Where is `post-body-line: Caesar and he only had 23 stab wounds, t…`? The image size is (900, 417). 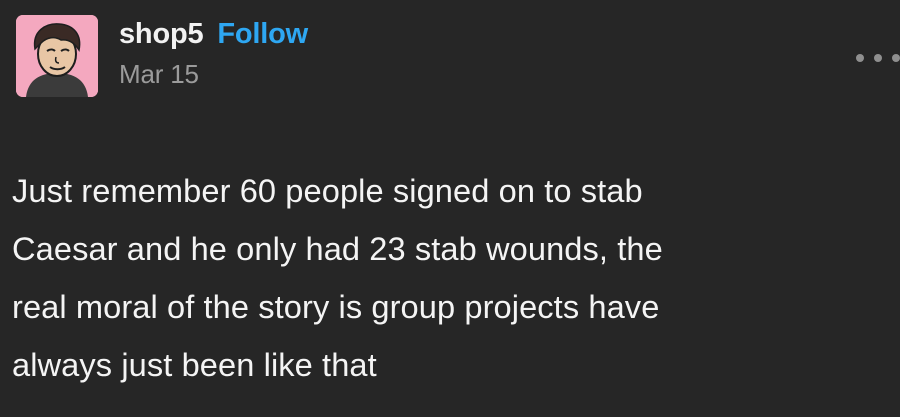
post-body-line: Caesar and he only had 23 stab wounds, t… is located at coordinates (337, 248).